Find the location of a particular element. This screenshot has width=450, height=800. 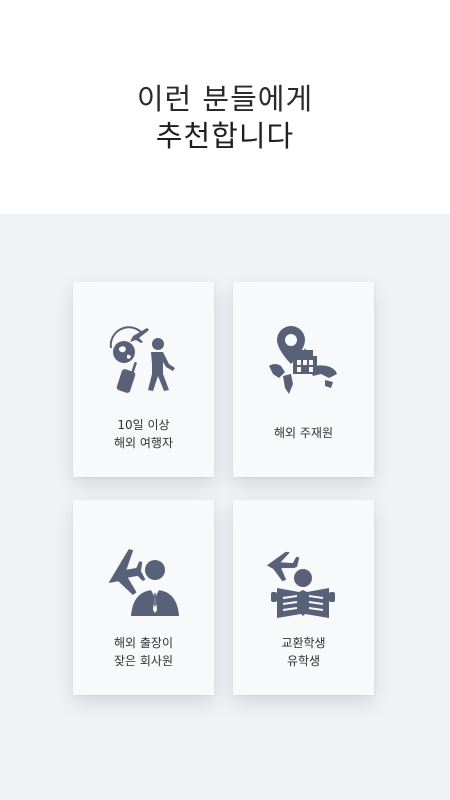

card-exchange-student: 교환학생 유학생 is located at coordinates (303, 597).